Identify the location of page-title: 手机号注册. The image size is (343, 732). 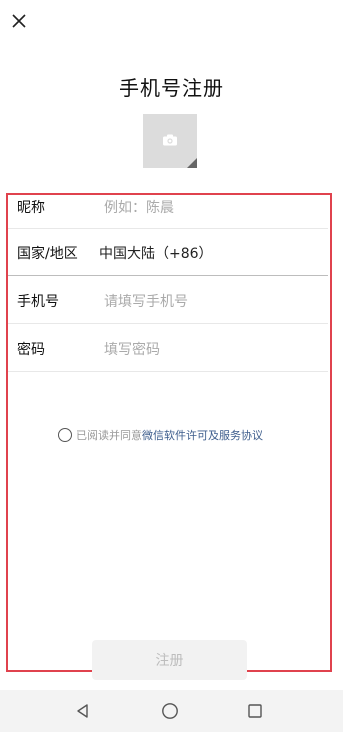
(171, 88).